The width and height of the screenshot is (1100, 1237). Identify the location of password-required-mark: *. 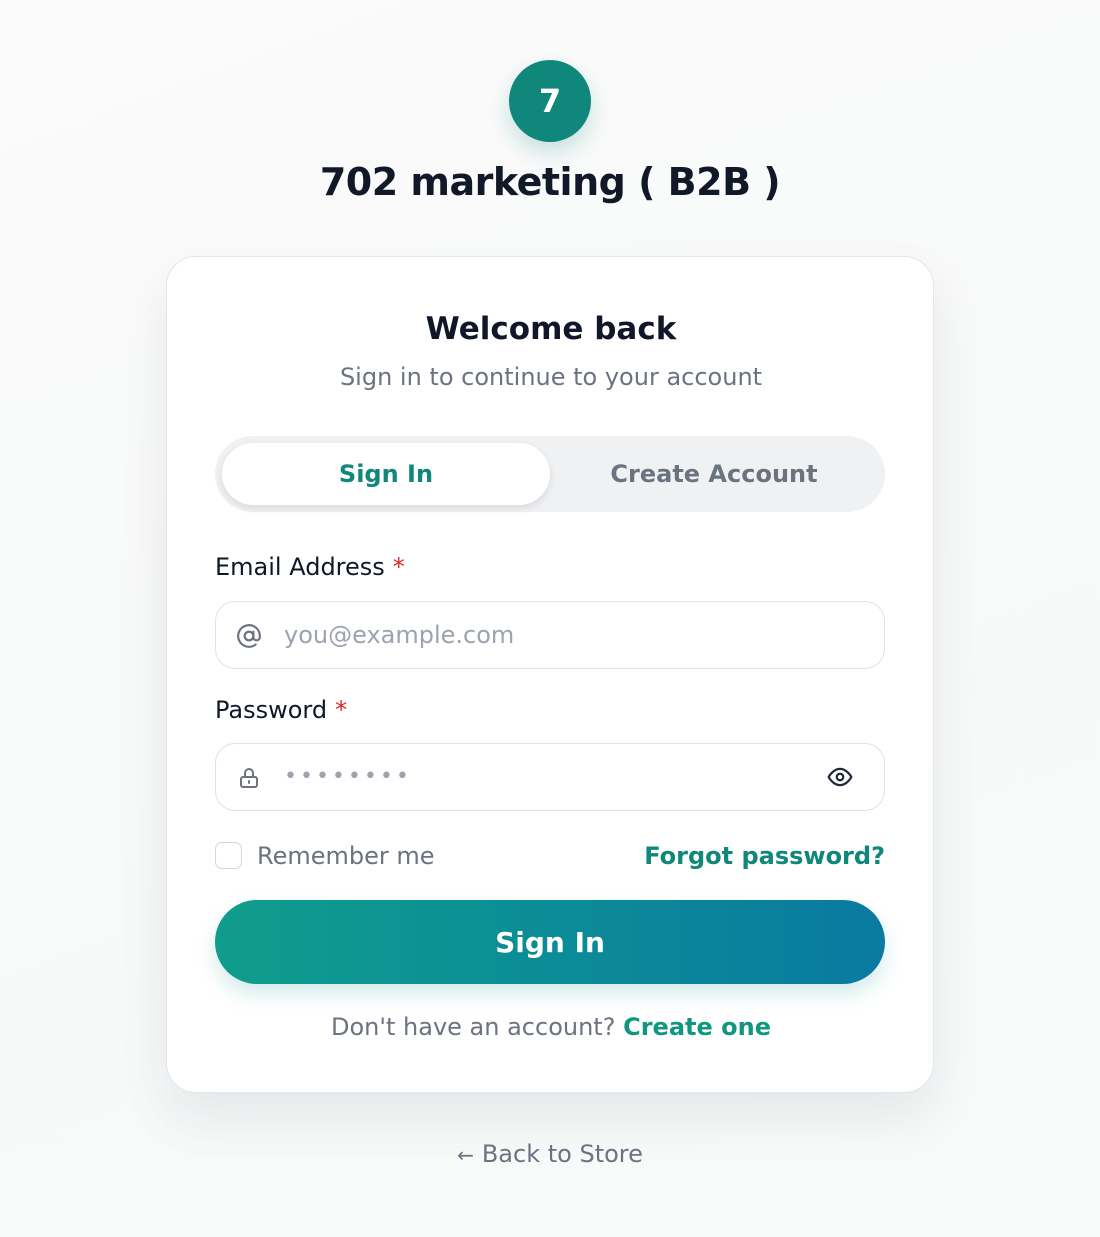
(341, 710).